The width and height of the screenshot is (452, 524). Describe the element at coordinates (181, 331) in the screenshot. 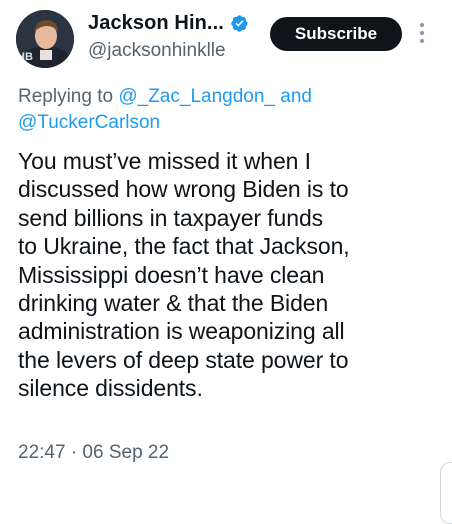

I see `tweet-line: administration is weaponizing all` at that location.